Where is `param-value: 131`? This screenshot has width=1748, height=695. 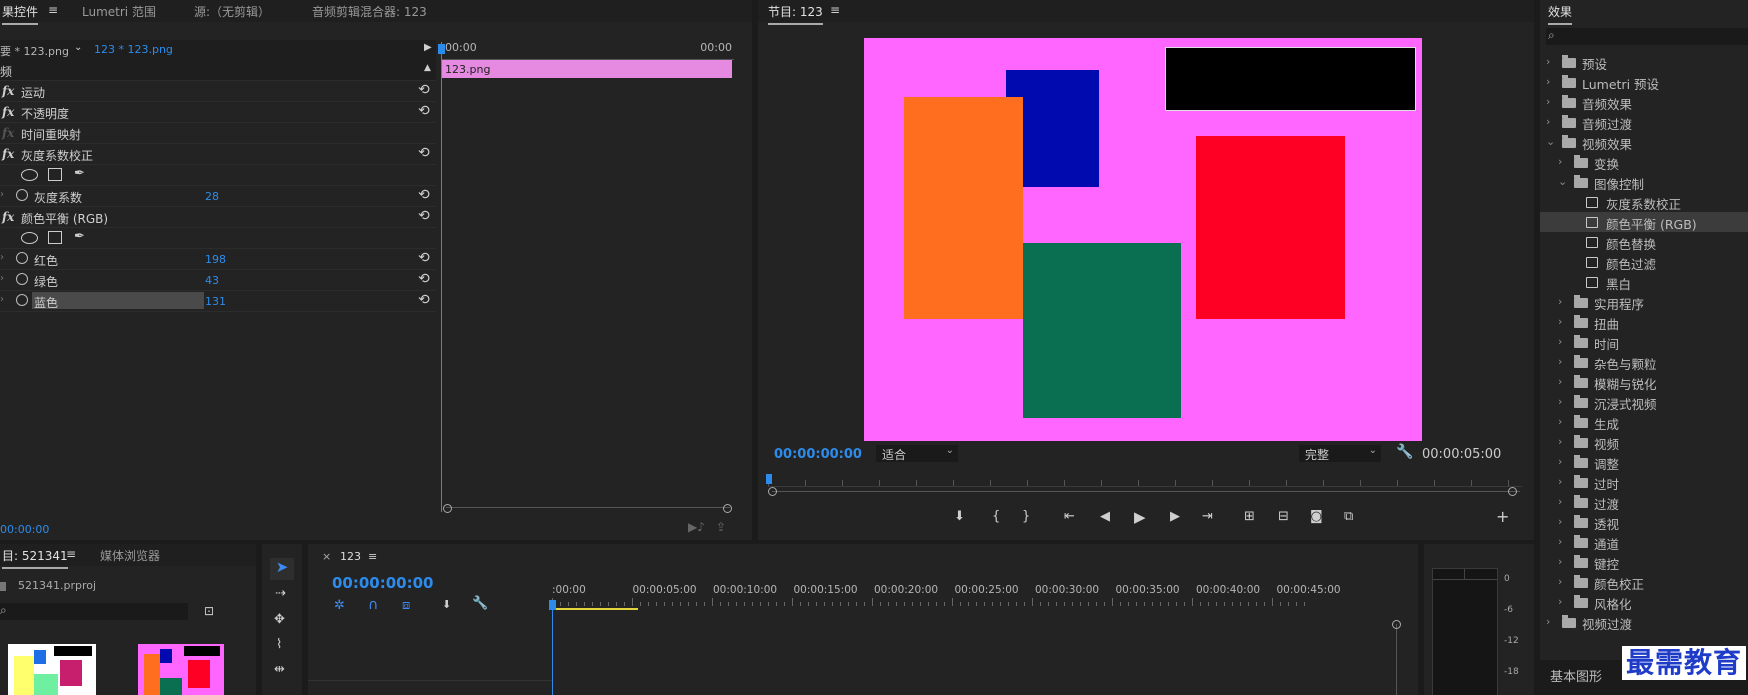 param-value: 131 is located at coordinates (215, 301).